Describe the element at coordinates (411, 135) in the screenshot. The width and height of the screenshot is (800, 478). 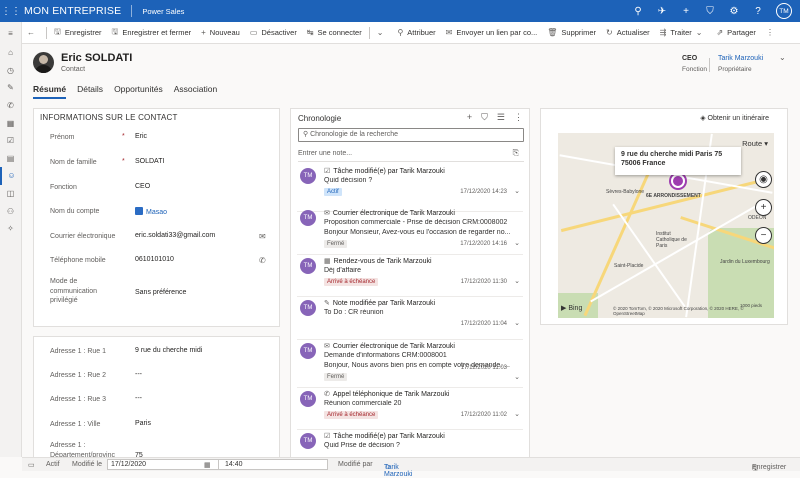
I see `timeline-search-input: ⚲ Chronologie de la recherche` at that location.